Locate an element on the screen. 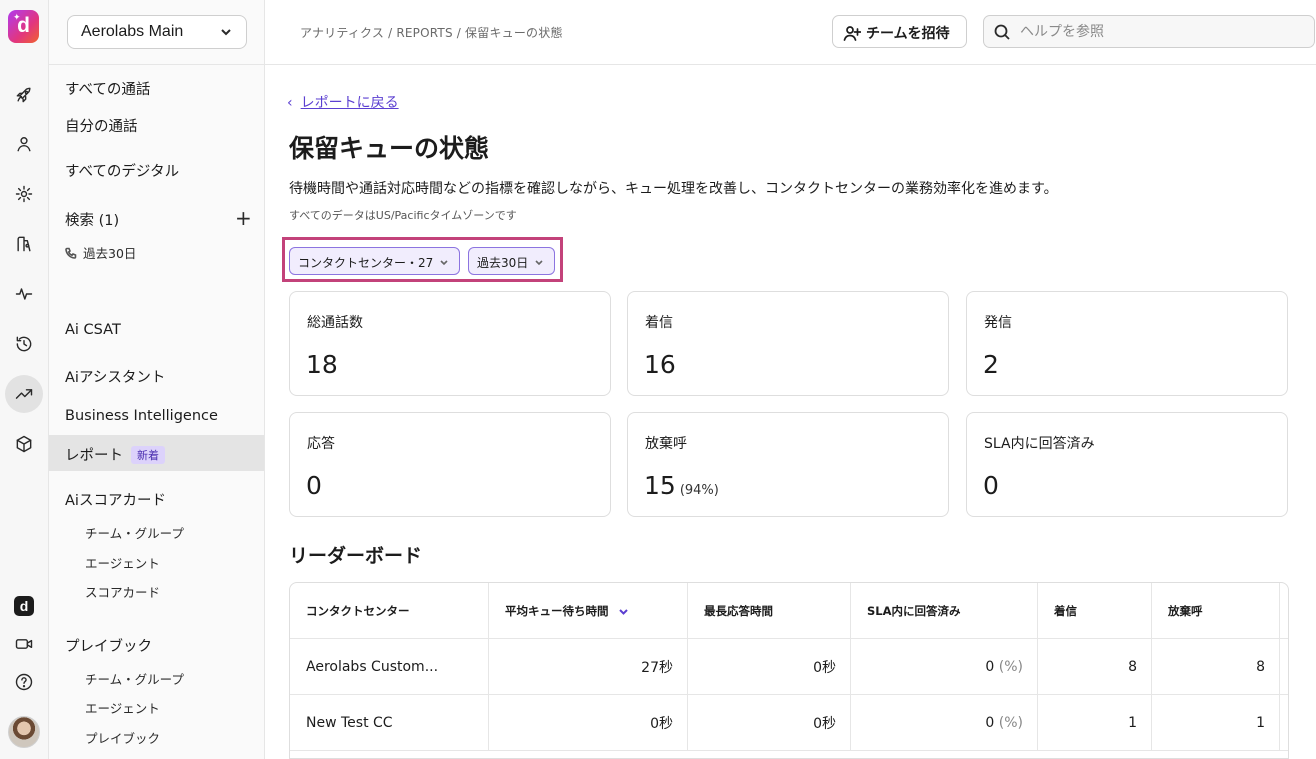 Image resolution: width=1316 pixels, height=759 pixels. metric-number: 18 is located at coordinates (322, 364).